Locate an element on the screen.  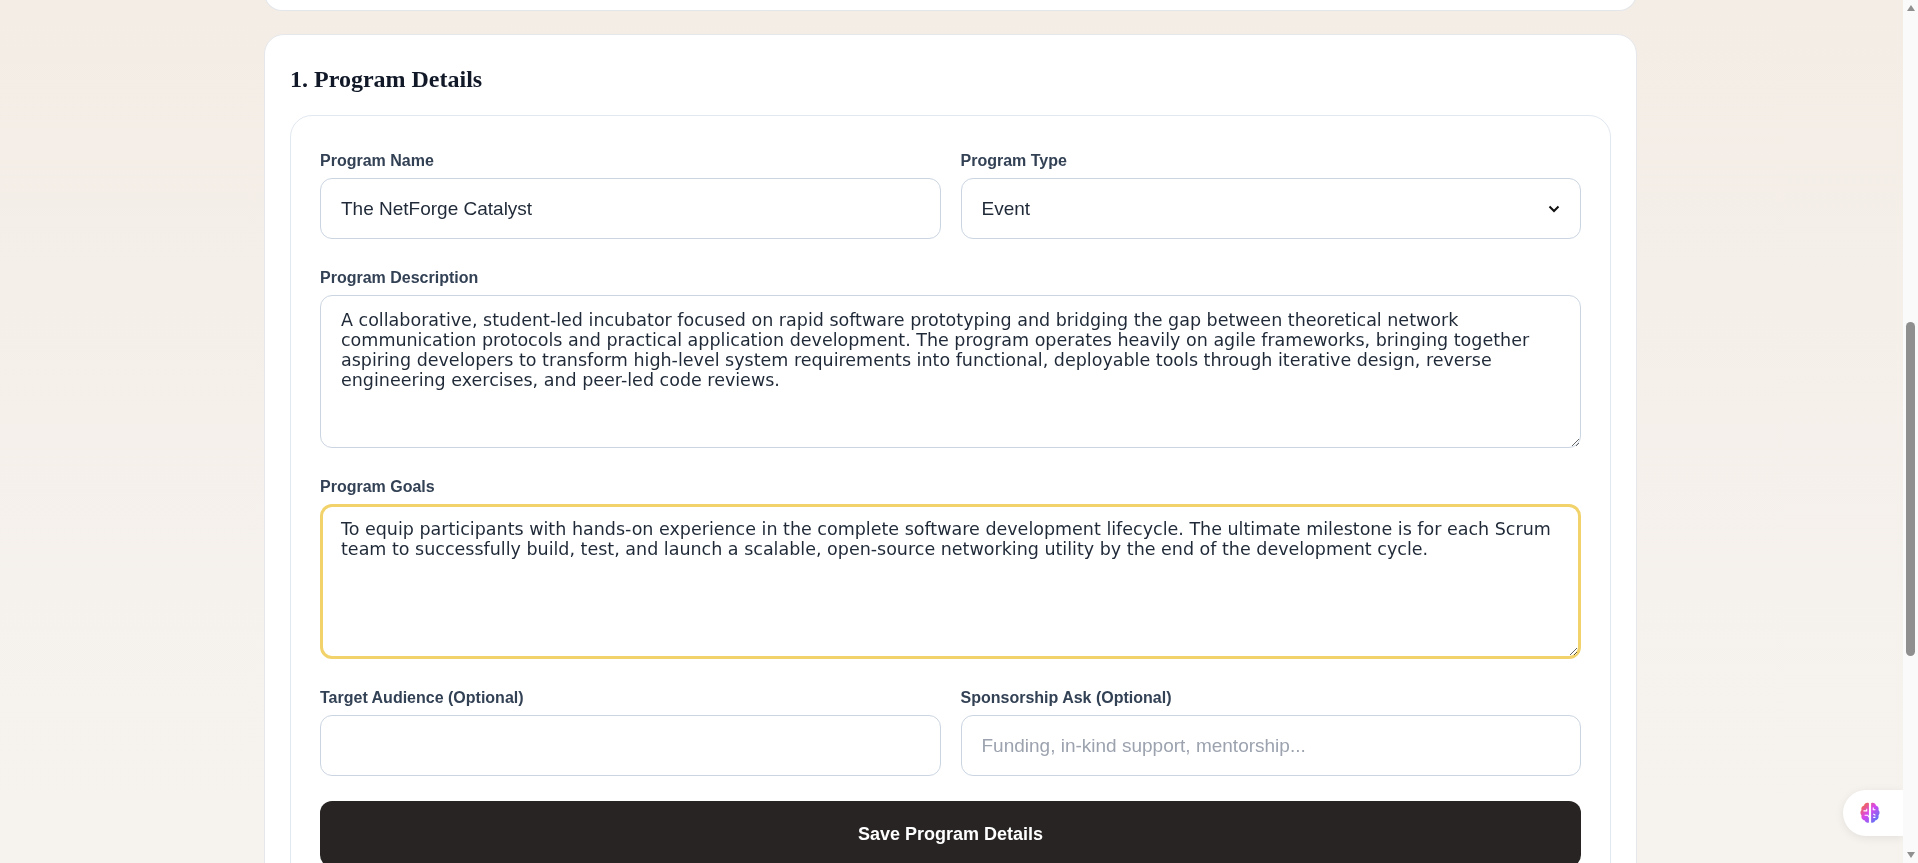
field-label: Target Audience (Optional) is located at coordinates (422, 698).